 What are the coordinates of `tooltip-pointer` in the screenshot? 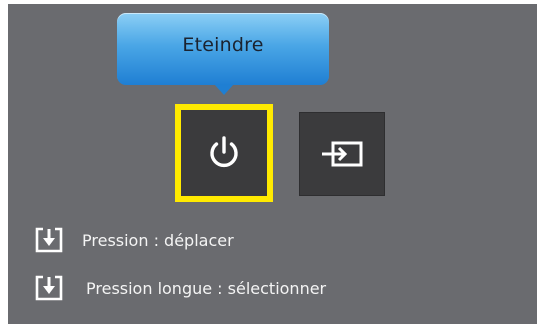 It's located at (224, 89).